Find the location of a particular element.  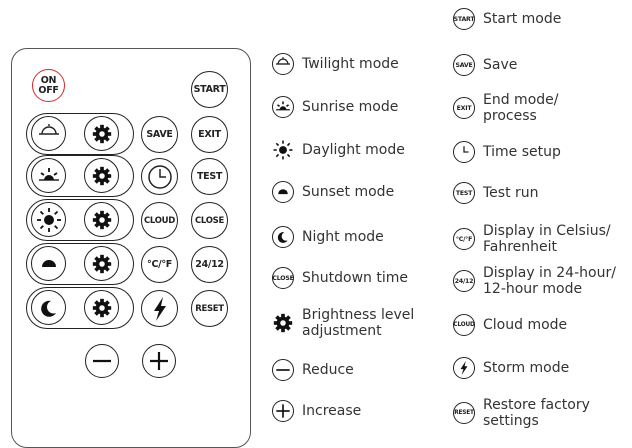

legend-item-reset: RESET Restore factory settings is located at coordinates (521, 413).